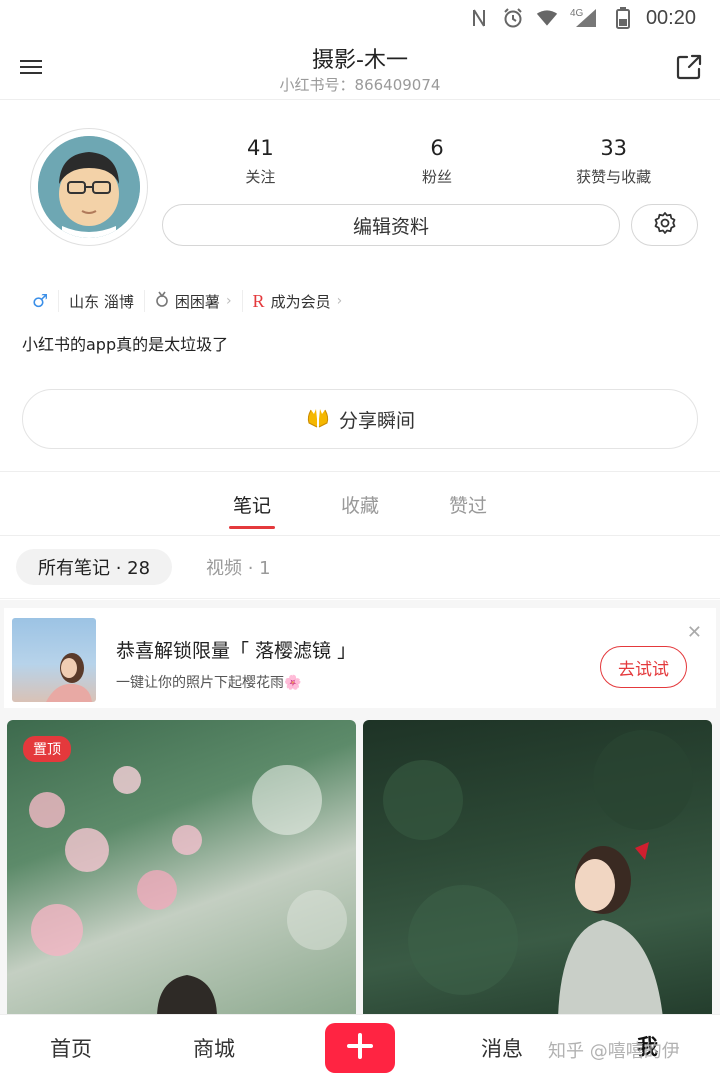 This screenshot has height=1080, width=720. What do you see at coordinates (238, 567) in the screenshot?
I see `filter-videos: 视频 · 1` at bounding box center [238, 567].